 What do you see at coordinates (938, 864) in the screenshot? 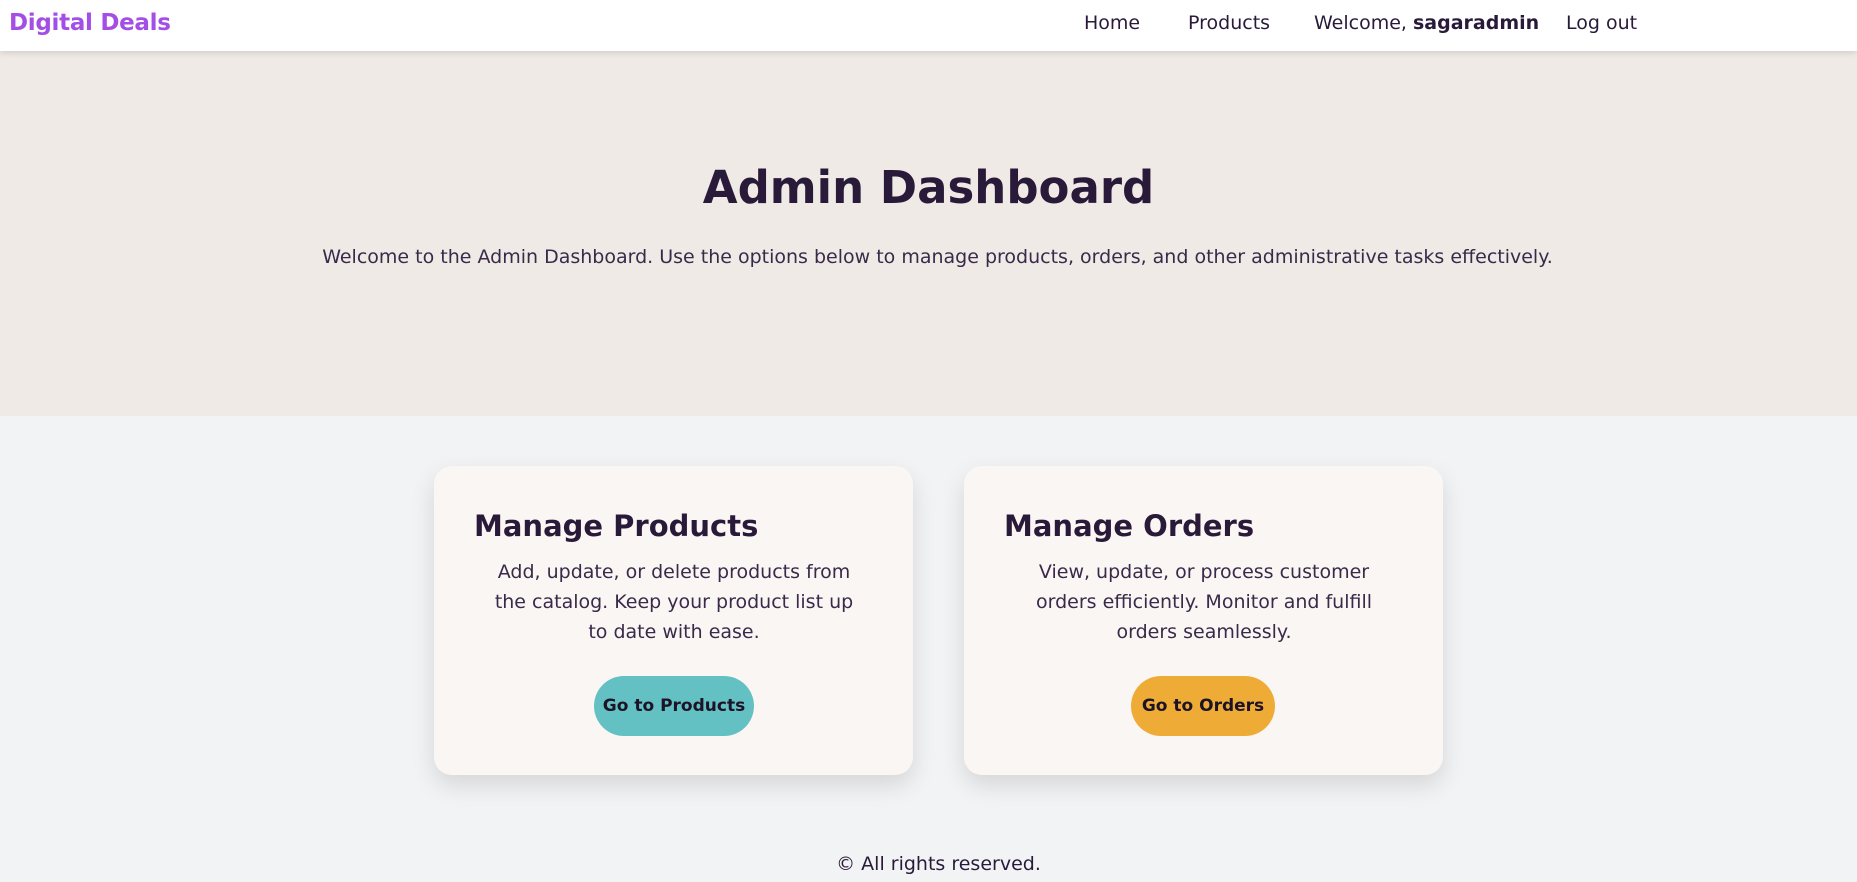
I see `footer-copyright: © All rights reserved.` at bounding box center [938, 864].